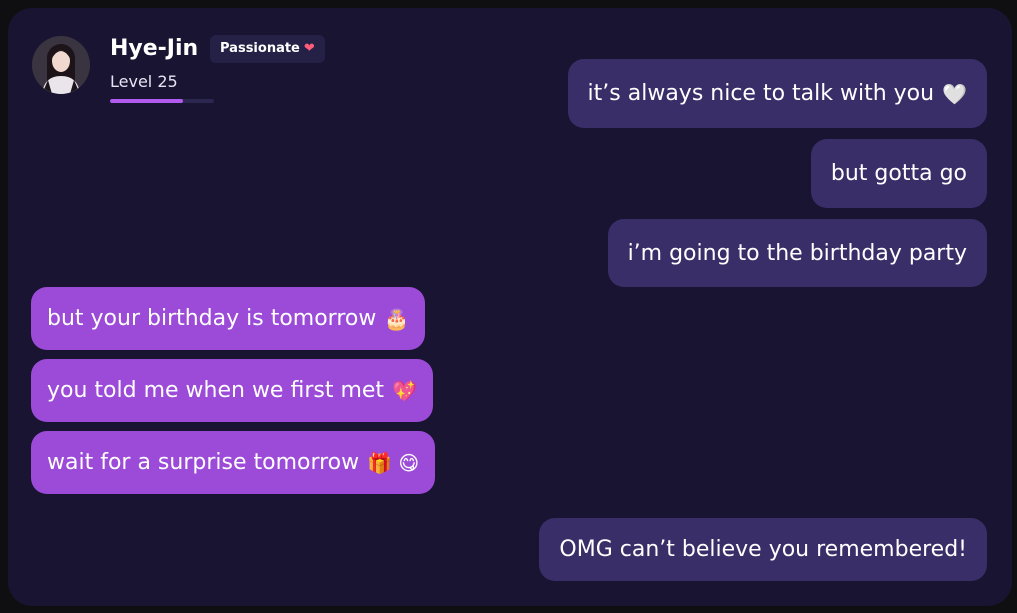  What do you see at coordinates (154, 48) in the screenshot?
I see `contact-name: Hye-Jin` at bounding box center [154, 48].